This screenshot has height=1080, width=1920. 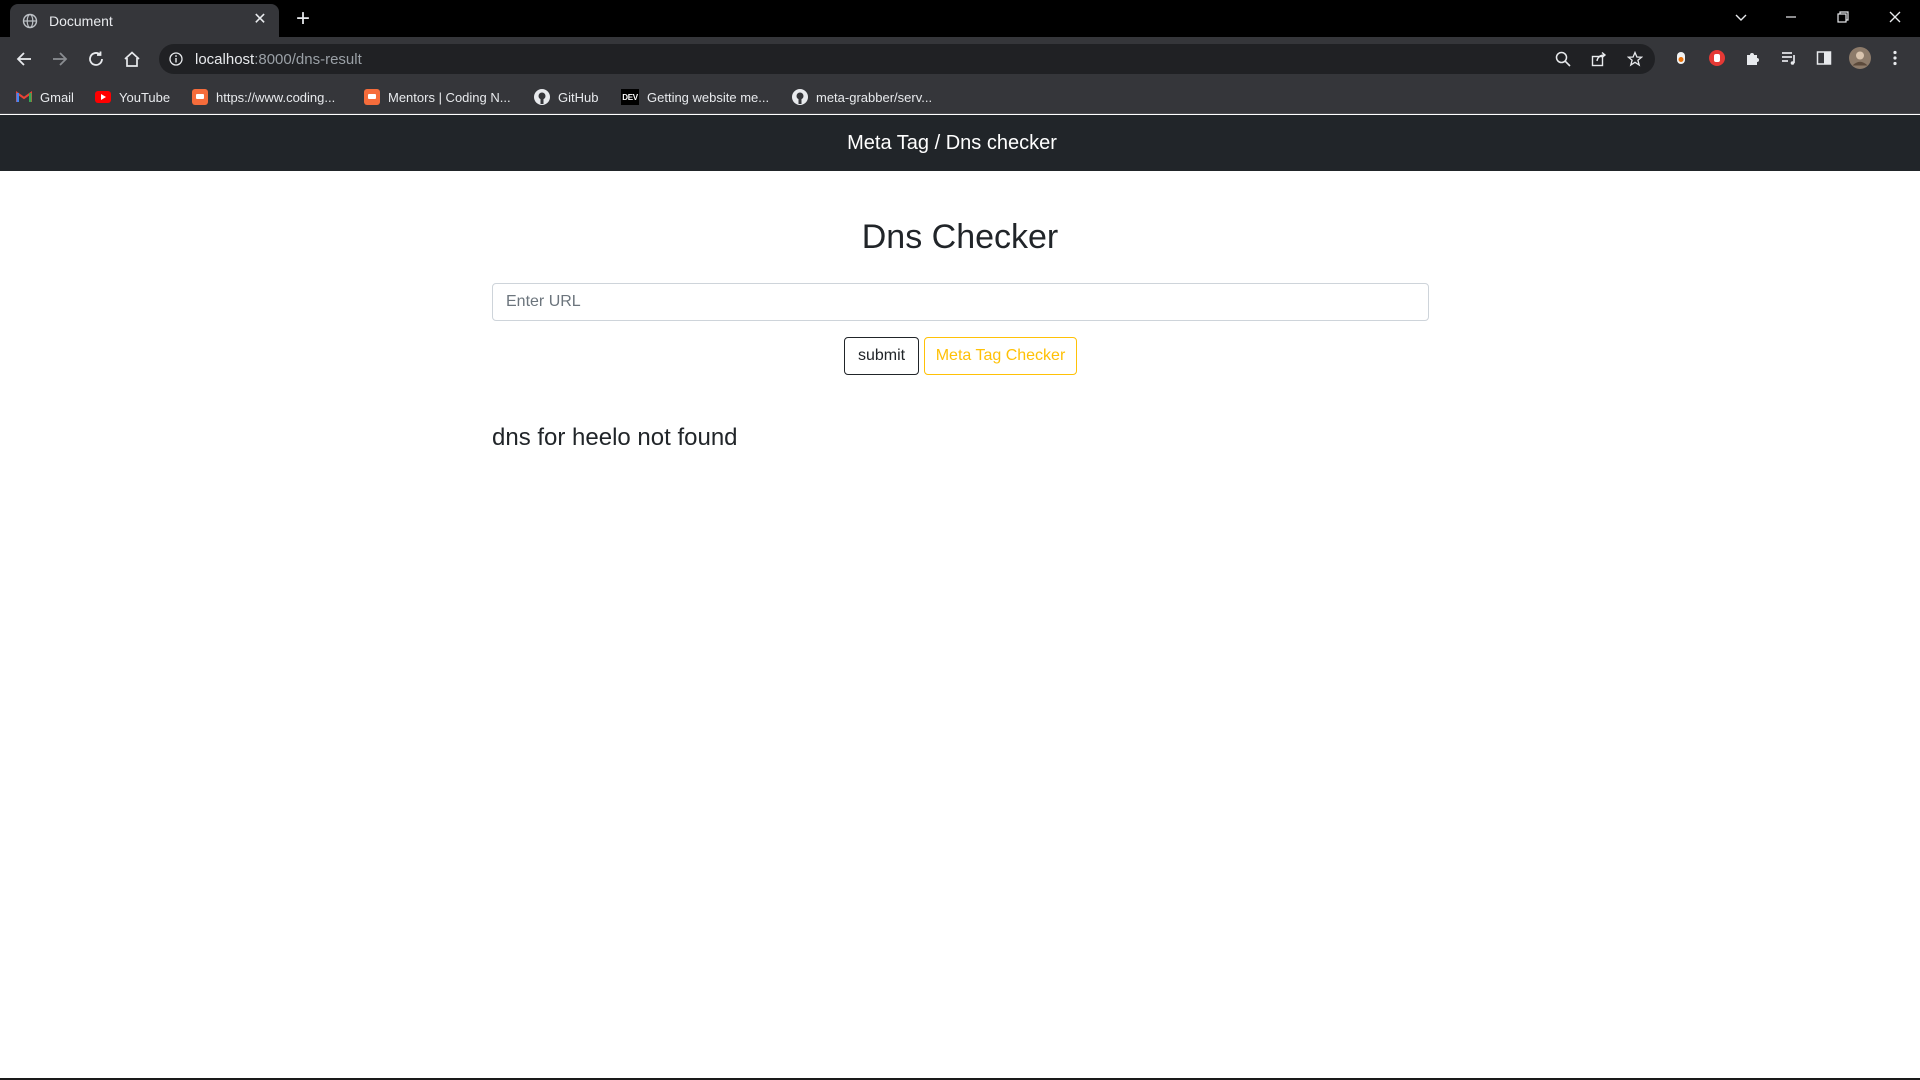 I want to click on reload-icon, so click(x=96, y=59).